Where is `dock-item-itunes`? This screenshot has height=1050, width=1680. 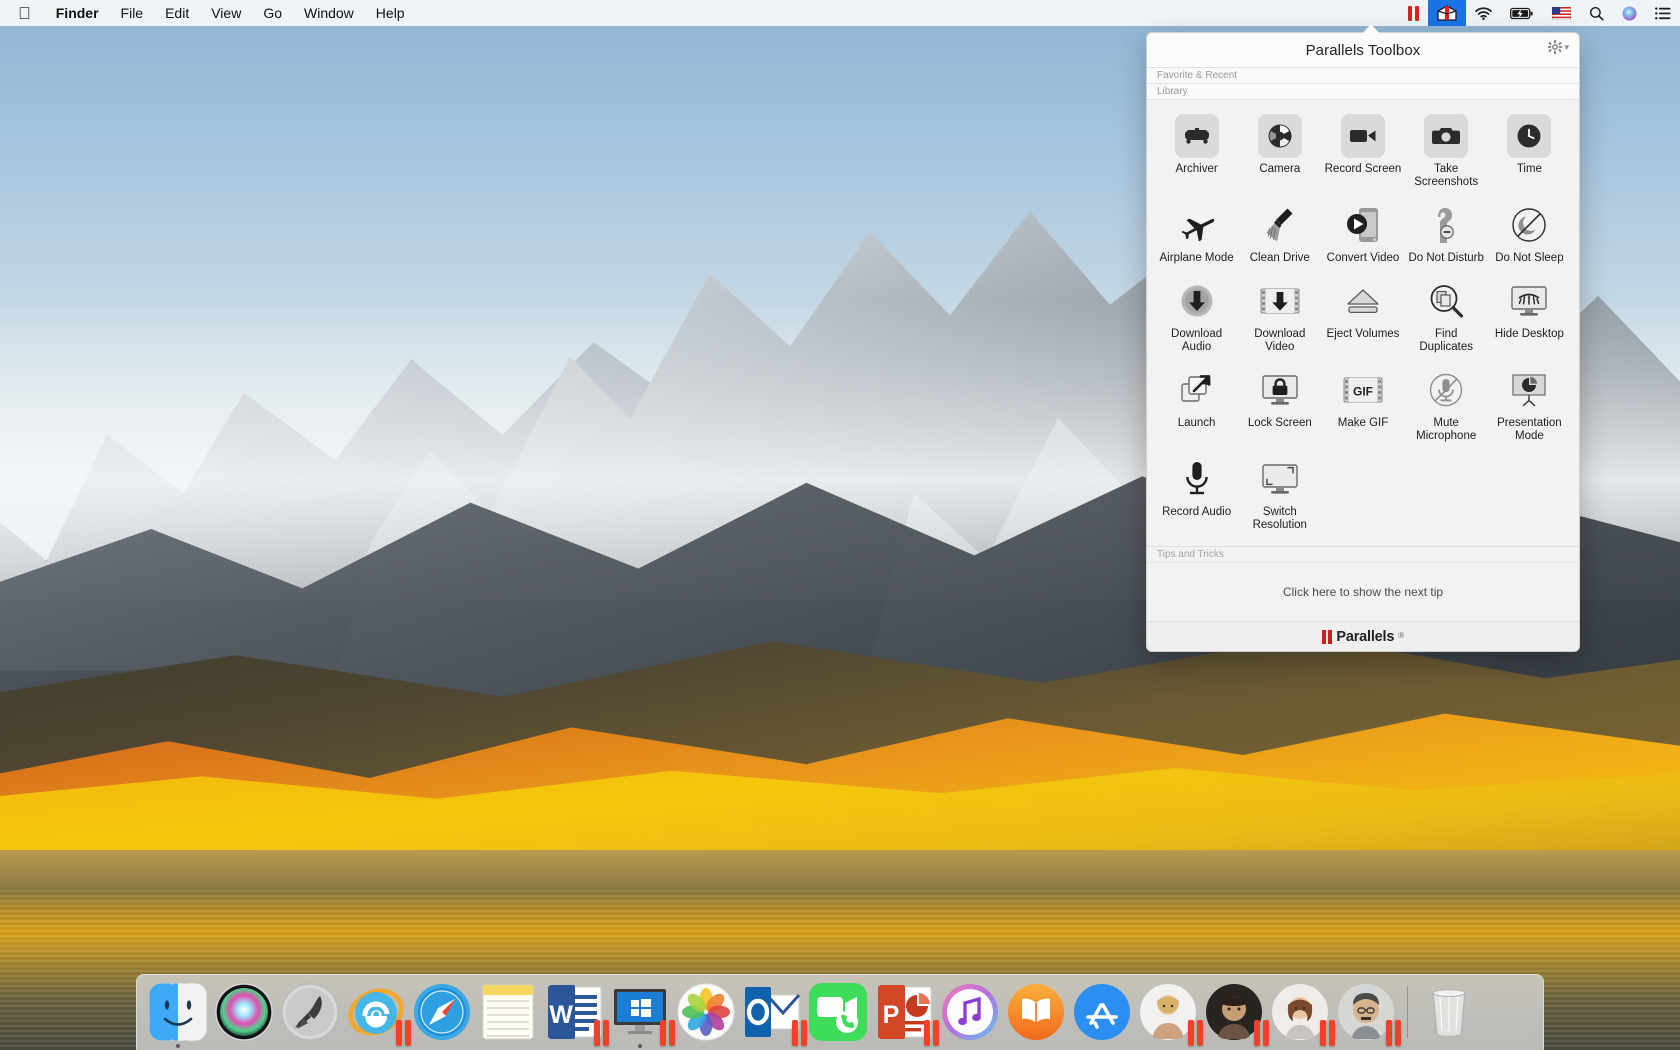
dock-item-itunes is located at coordinates (970, 1012).